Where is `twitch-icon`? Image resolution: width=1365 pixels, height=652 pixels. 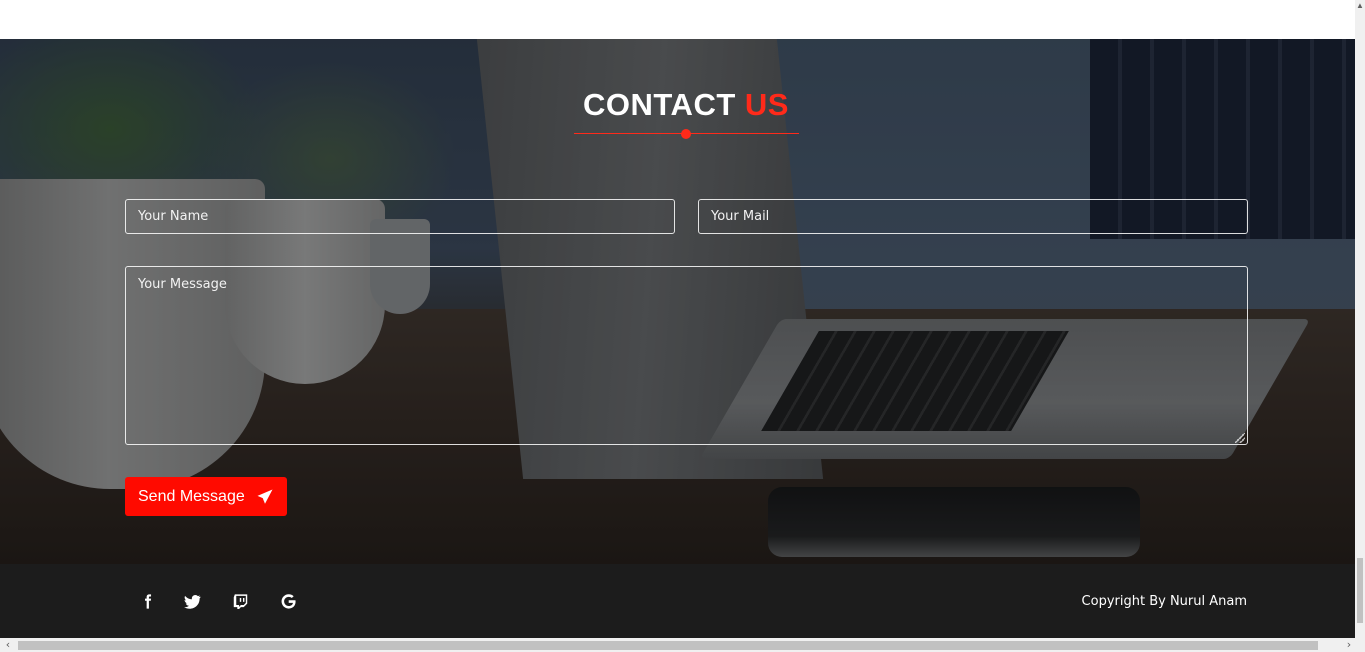
twitch-icon is located at coordinates (240, 601).